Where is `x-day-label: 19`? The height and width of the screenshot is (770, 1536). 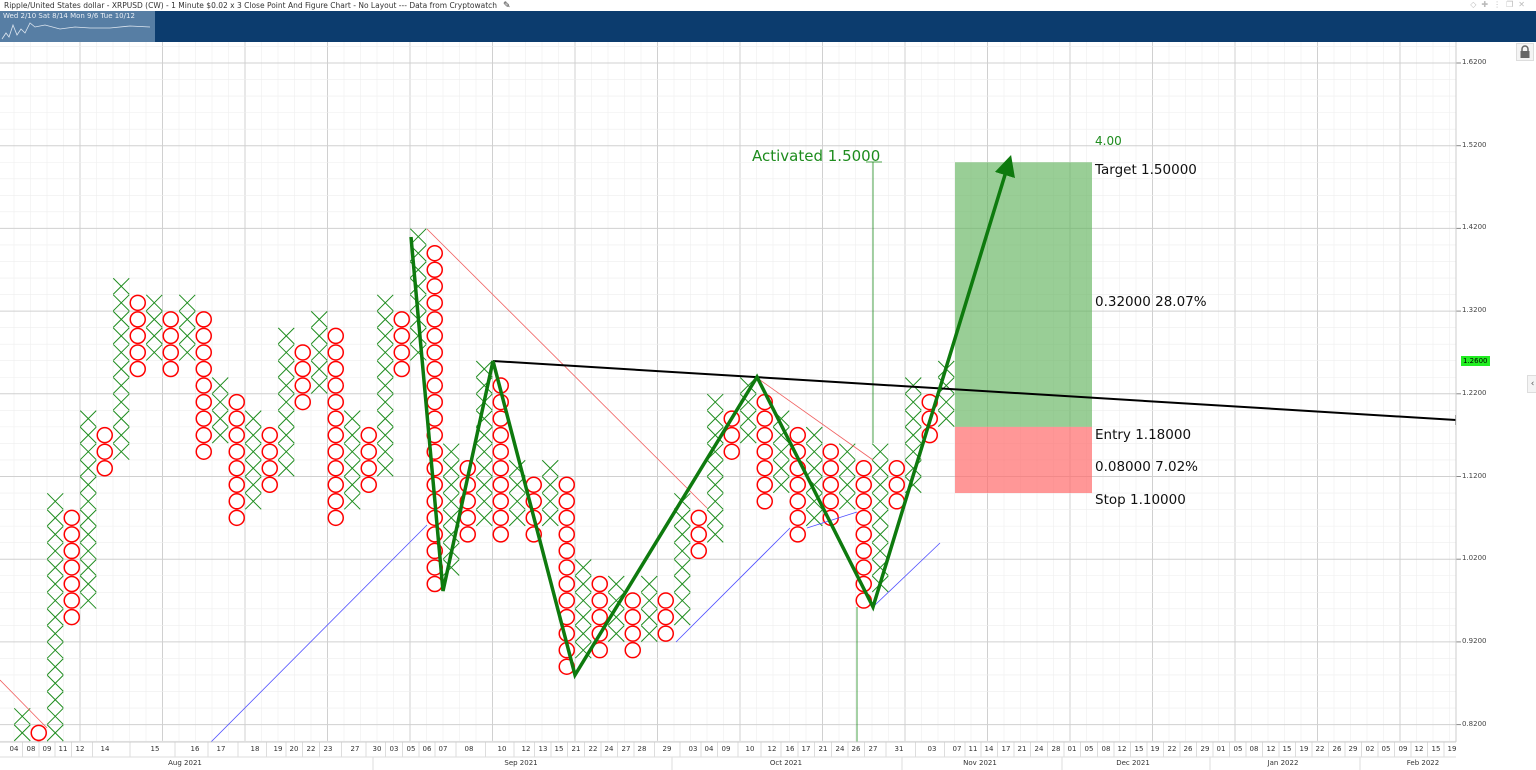 x-day-label: 19 is located at coordinates (1452, 749).